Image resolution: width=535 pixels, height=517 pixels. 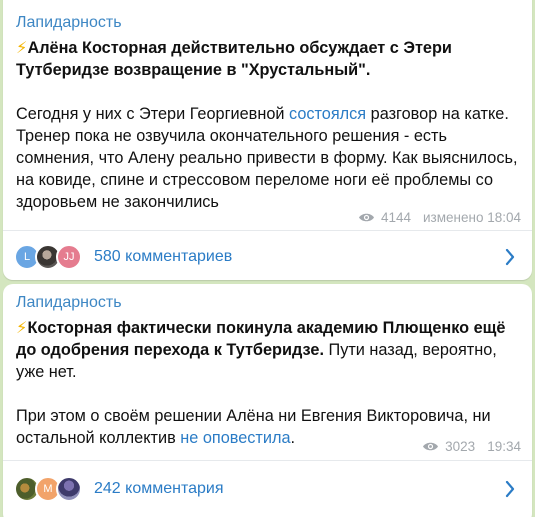 What do you see at coordinates (460, 446) in the screenshot?
I see `view-count: 3023` at bounding box center [460, 446].